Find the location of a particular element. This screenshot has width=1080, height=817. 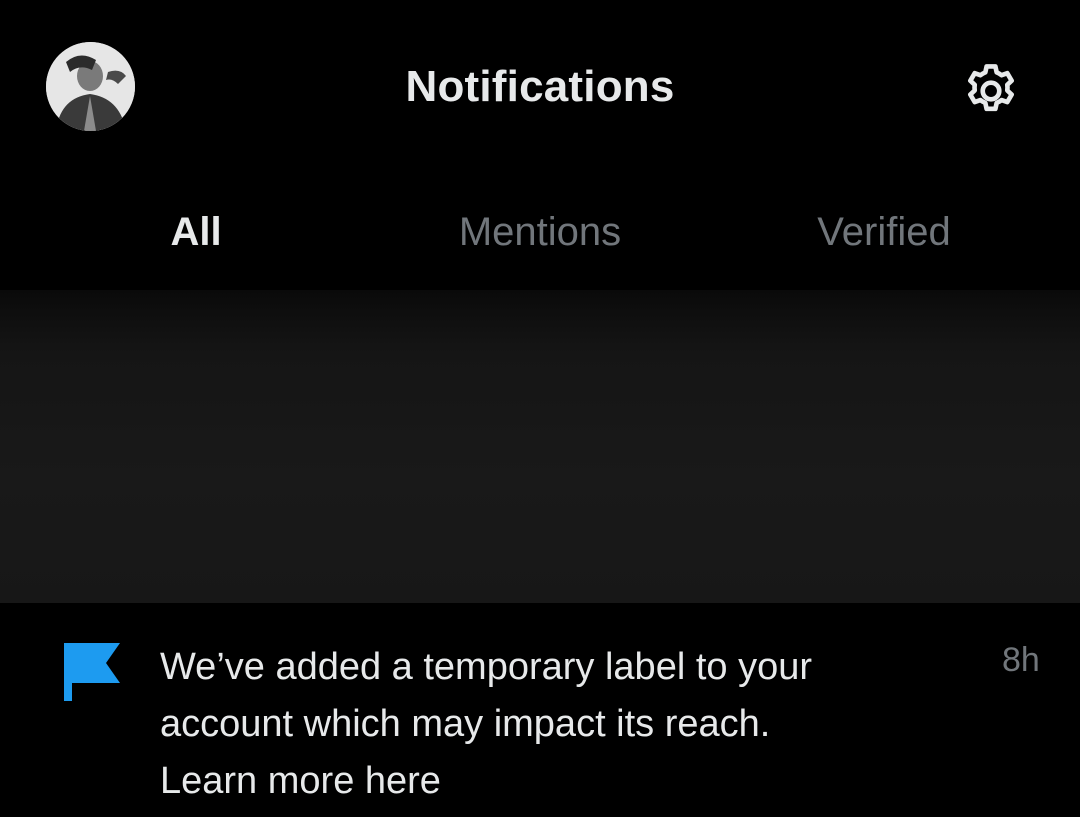

learn-more-link: Learn more here is located at coordinates (555, 781).